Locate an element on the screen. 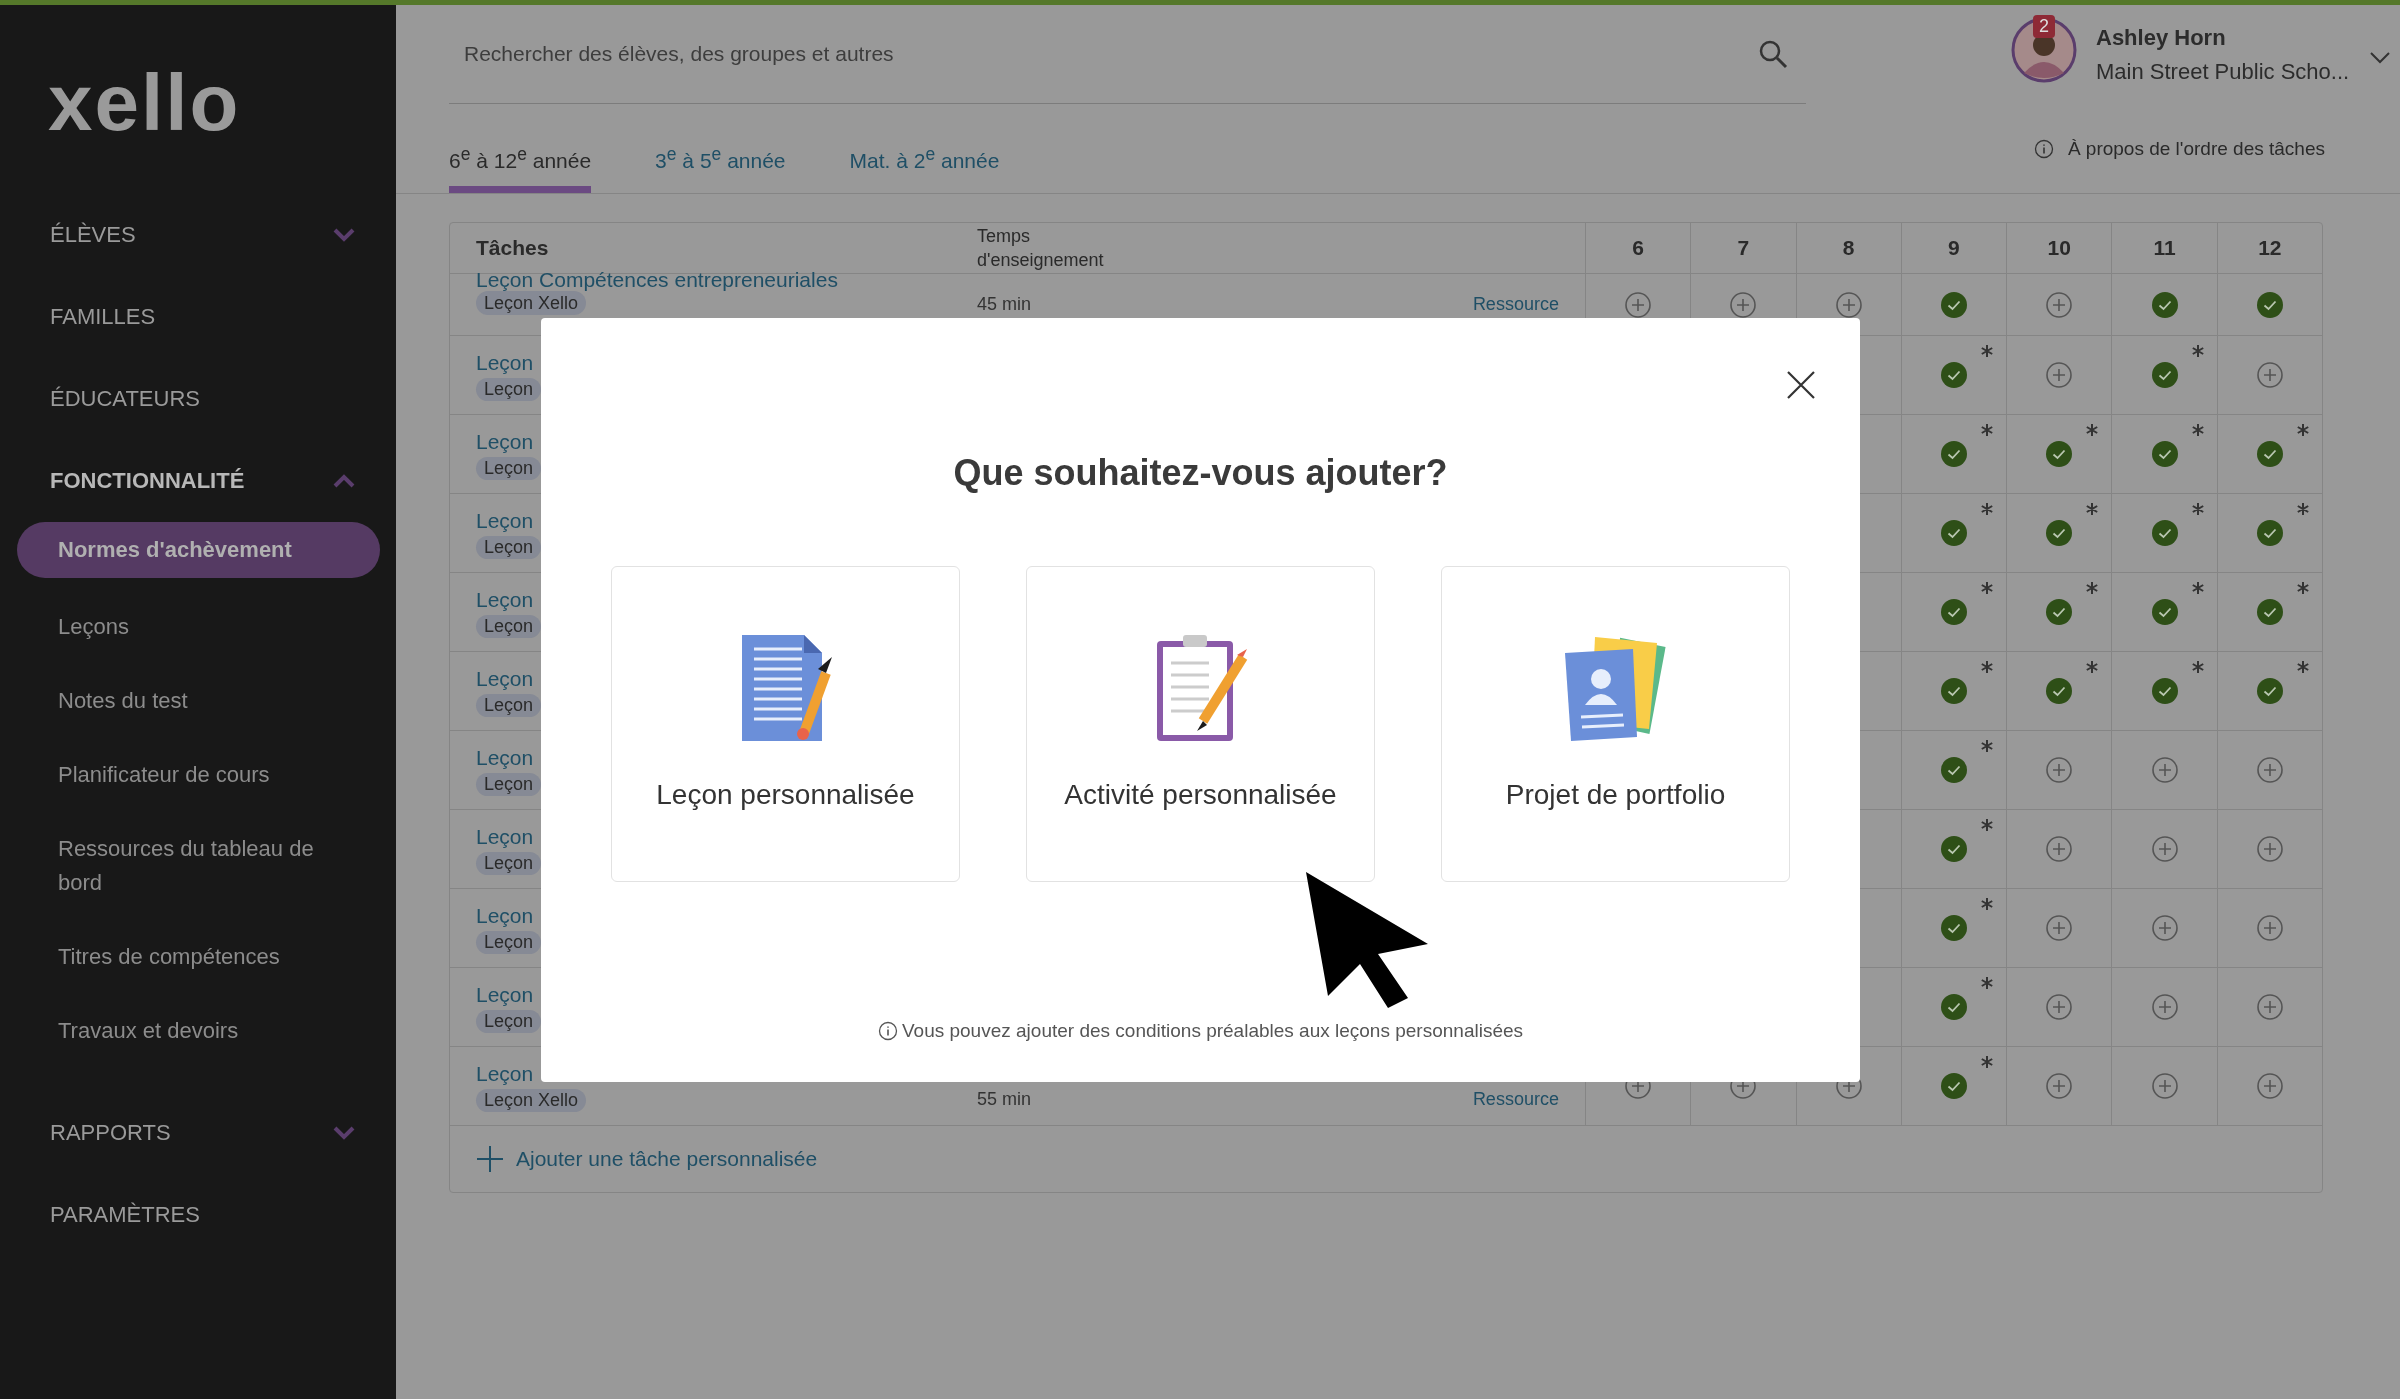 The width and height of the screenshot is (2400, 1399). nav-item: Notes du test is located at coordinates (198, 701).